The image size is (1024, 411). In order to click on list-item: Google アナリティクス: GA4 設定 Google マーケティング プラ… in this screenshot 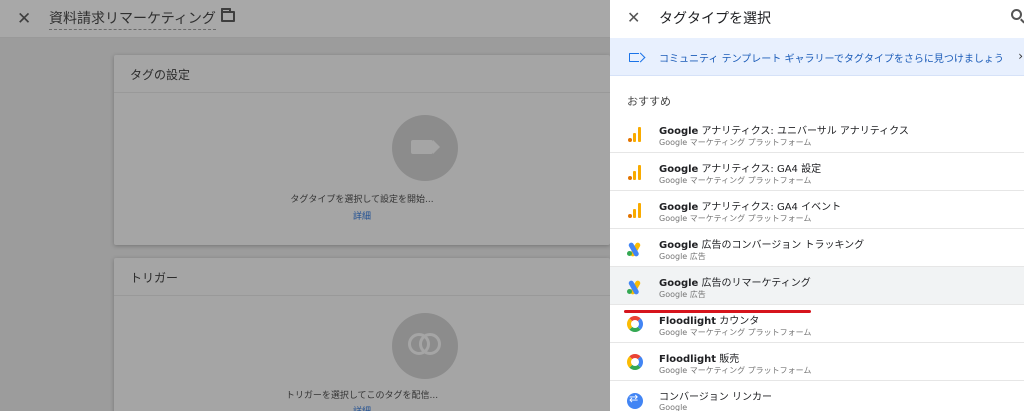, I will do `click(817, 172)`.